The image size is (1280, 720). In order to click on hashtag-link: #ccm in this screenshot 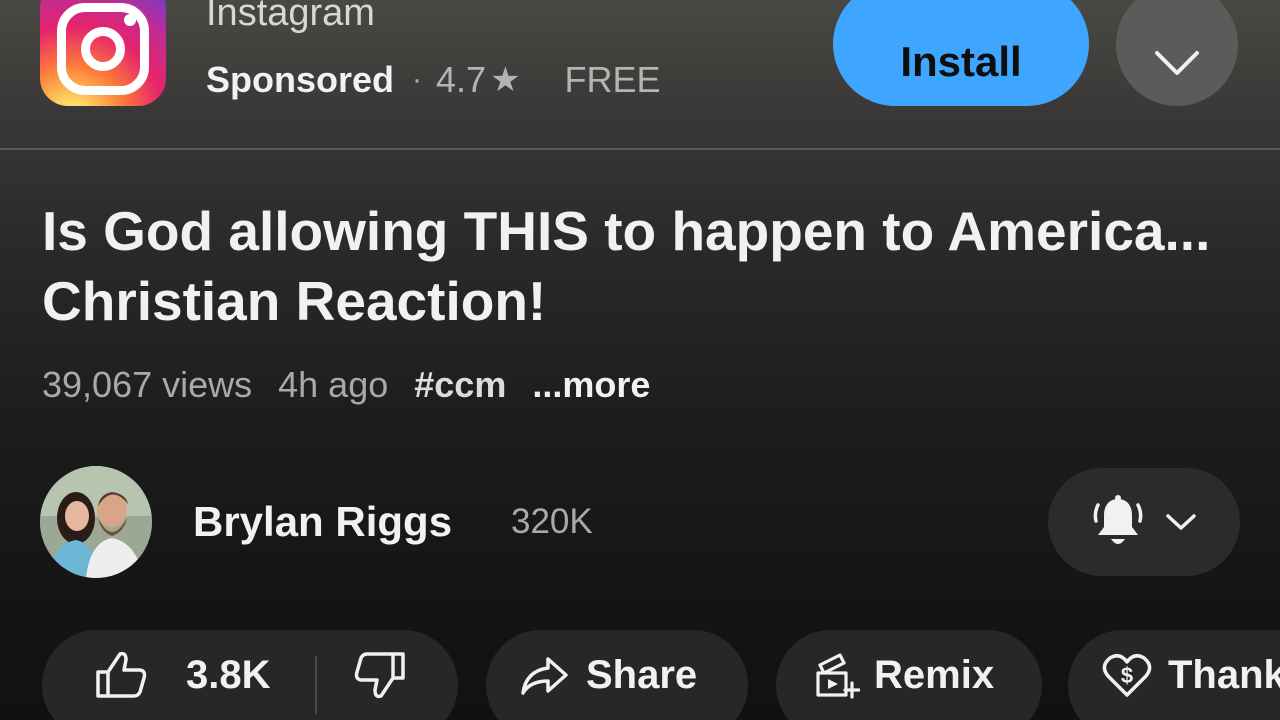, I will do `click(460, 385)`.